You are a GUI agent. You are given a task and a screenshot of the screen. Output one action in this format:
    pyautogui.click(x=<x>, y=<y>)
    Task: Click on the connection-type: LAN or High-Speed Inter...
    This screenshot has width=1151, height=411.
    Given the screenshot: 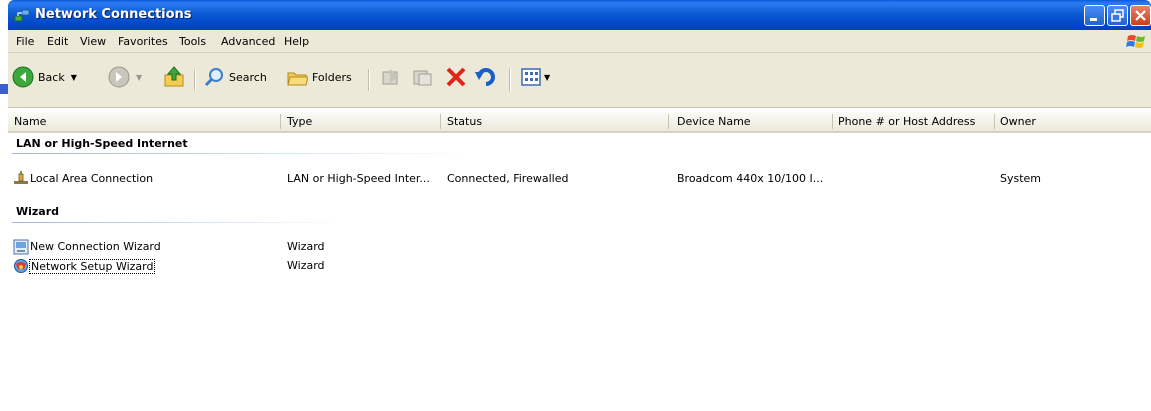 What is the action you would take?
    pyautogui.click(x=358, y=178)
    